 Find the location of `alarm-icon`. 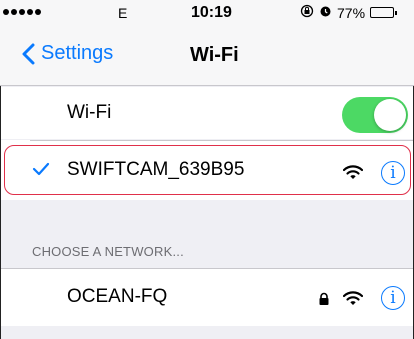

alarm-icon is located at coordinates (325, 12).